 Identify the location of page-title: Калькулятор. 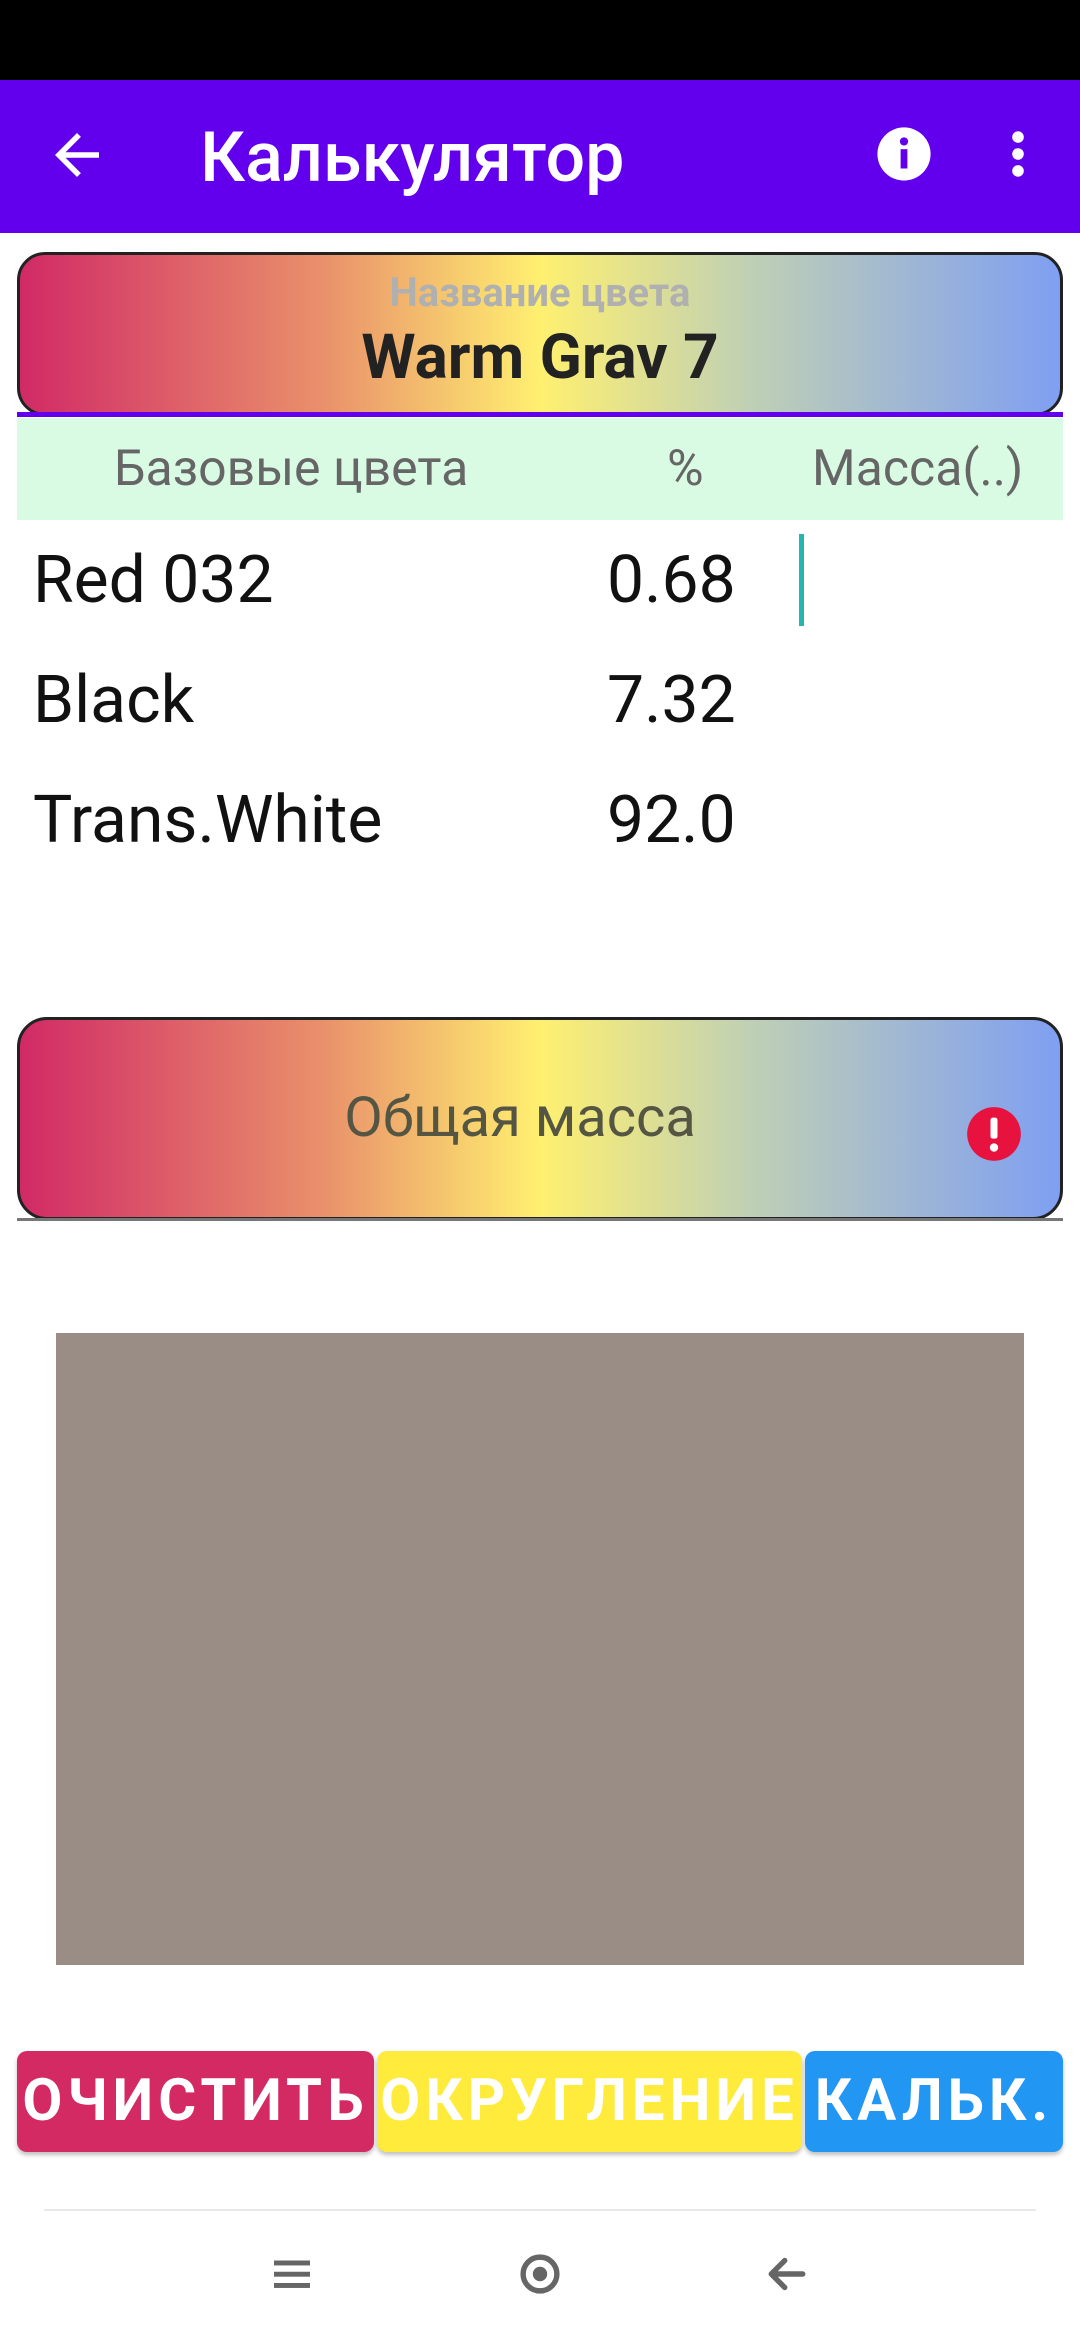
(412, 158).